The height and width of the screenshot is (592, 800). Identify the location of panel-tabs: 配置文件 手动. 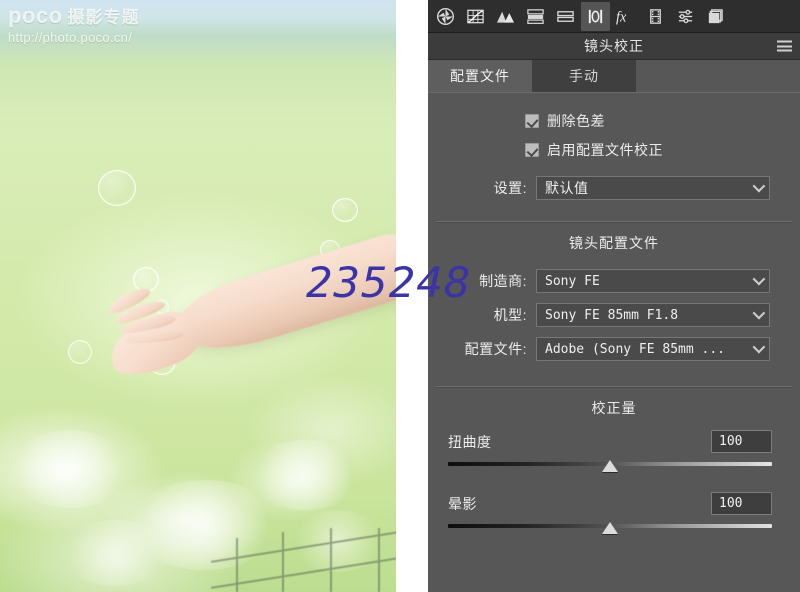
(614, 76).